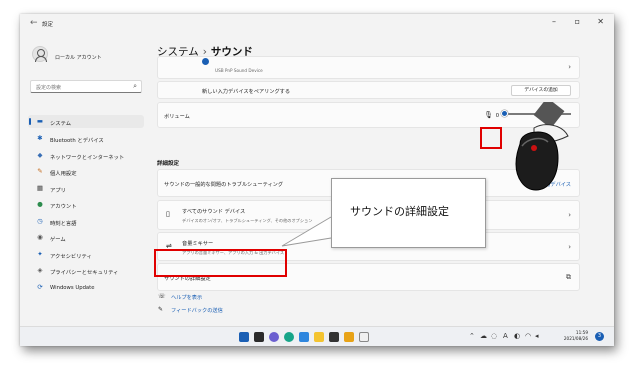 The image size is (638, 386). Describe the element at coordinates (61, 124) in the screenshot. I see `sidebar-item-label: システム` at that location.